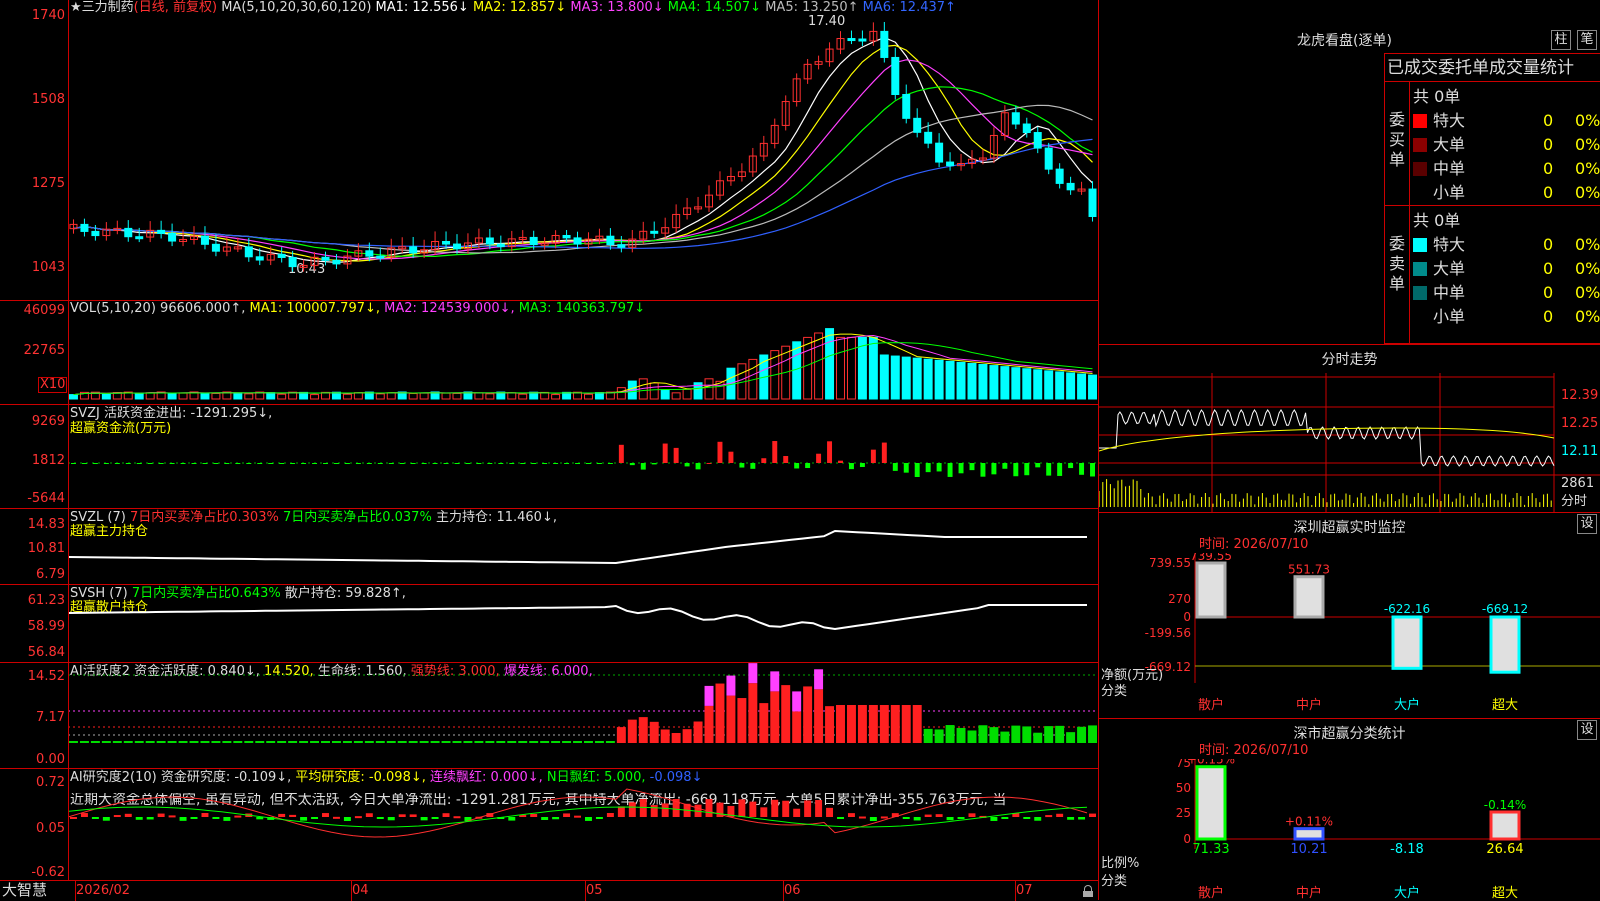 The height and width of the screenshot is (901, 1600). What do you see at coordinates (1407, 705) in the screenshot?
I see `category-label: 大户` at bounding box center [1407, 705].